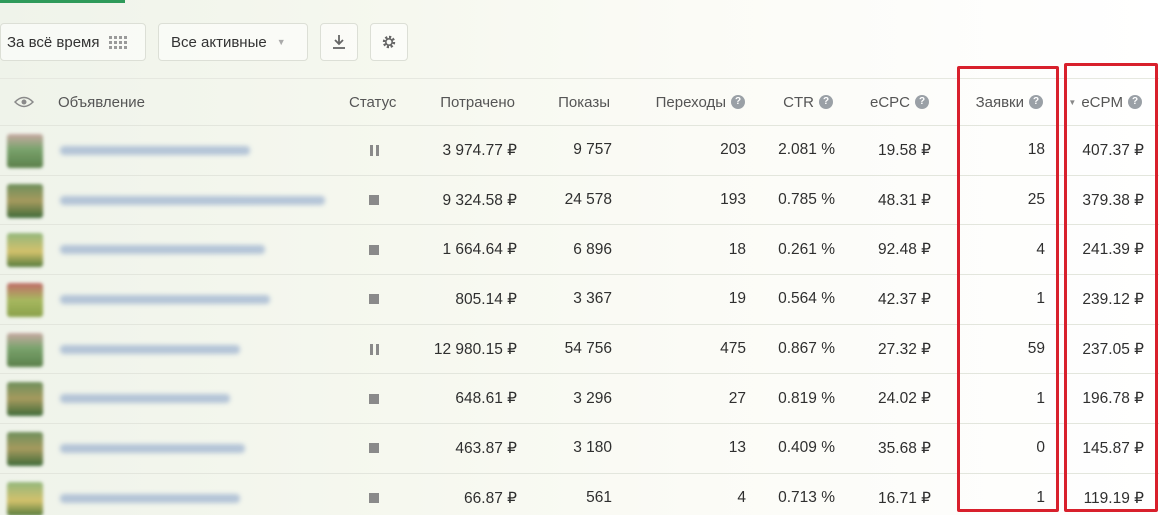 The image size is (1159, 515). Describe the element at coordinates (887, 102) in the screenshot. I see `header-ecpc: eCPC ?` at that location.